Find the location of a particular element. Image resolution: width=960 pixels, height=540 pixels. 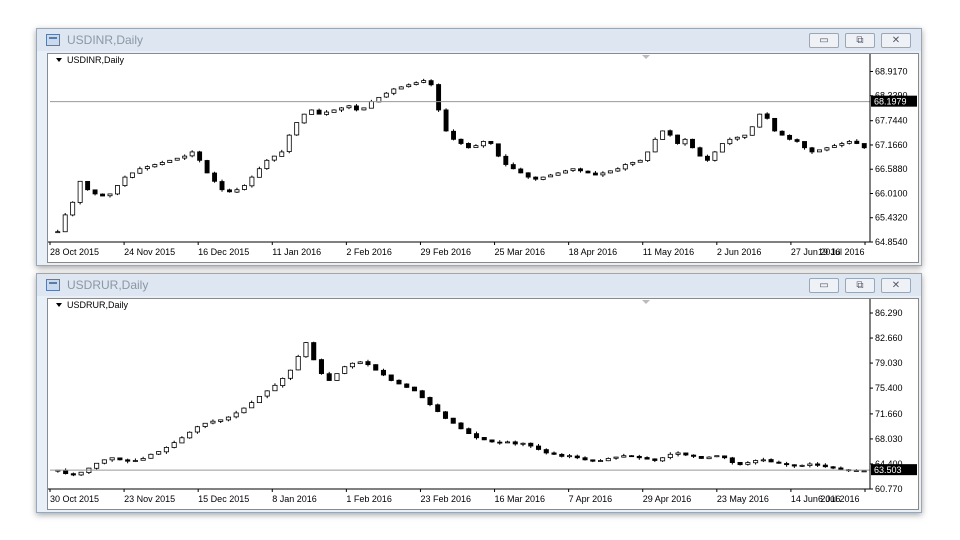

chart-window-icon is located at coordinates (53, 40).